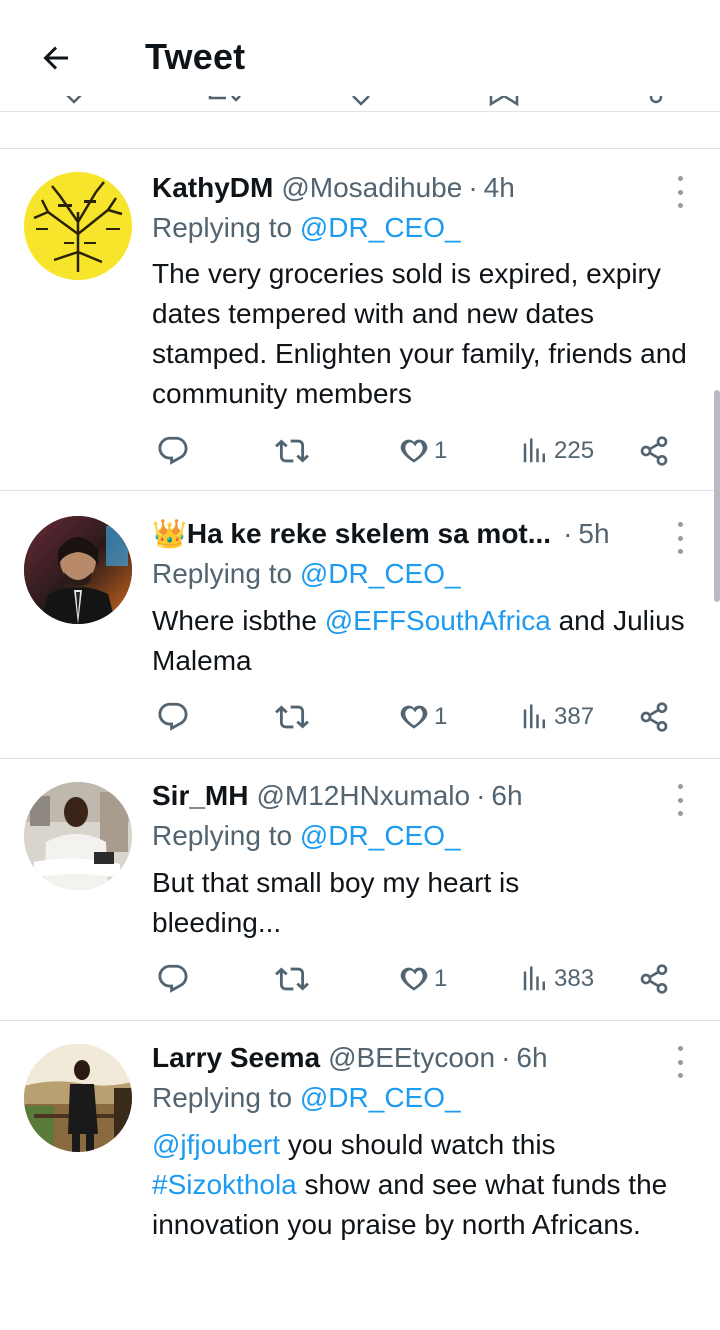 The height and width of the screenshot is (1330, 720). I want to click on action-bar: 1 383, so click(422, 979).